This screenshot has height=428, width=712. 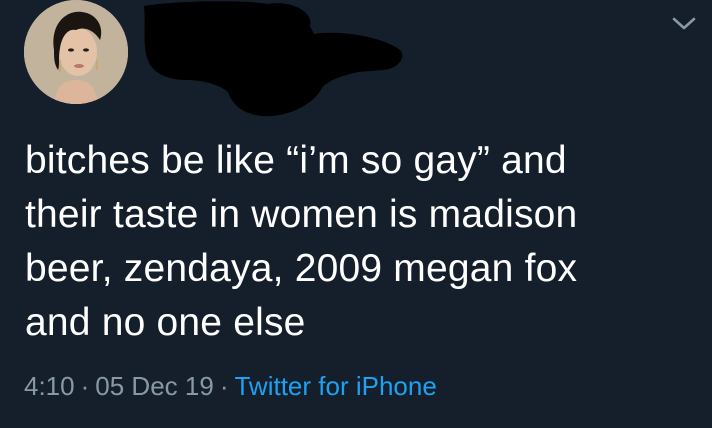 I want to click on redacted-username, so click(x=273, y=59).